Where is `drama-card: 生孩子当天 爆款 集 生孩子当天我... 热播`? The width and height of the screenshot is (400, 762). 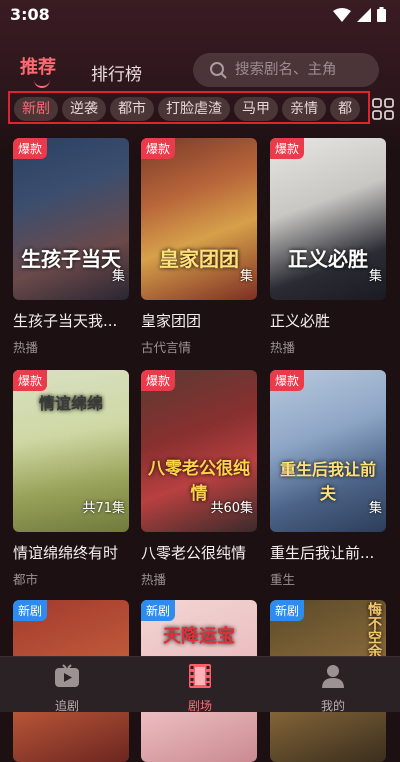 drama-card: 生孩子当天 爆款 集 生孩子当天我... 热播 is located at coordinates (71, 247).